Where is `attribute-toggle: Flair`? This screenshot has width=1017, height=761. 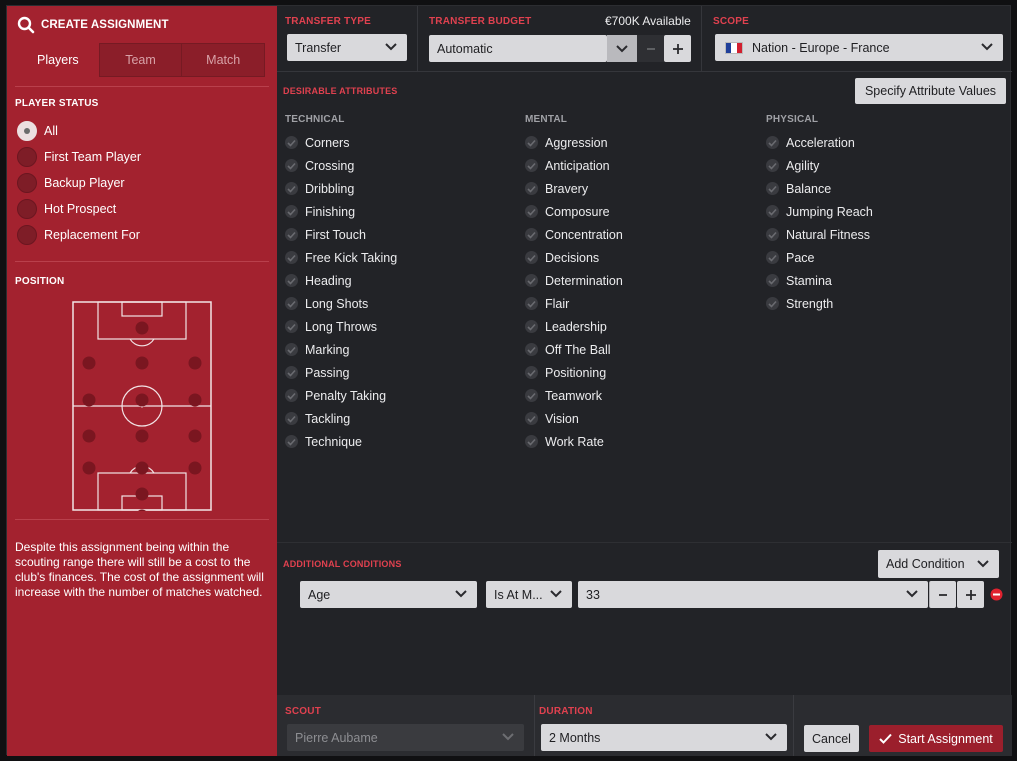 attribute-toggle: Flair is located at coordinates (574, 303).